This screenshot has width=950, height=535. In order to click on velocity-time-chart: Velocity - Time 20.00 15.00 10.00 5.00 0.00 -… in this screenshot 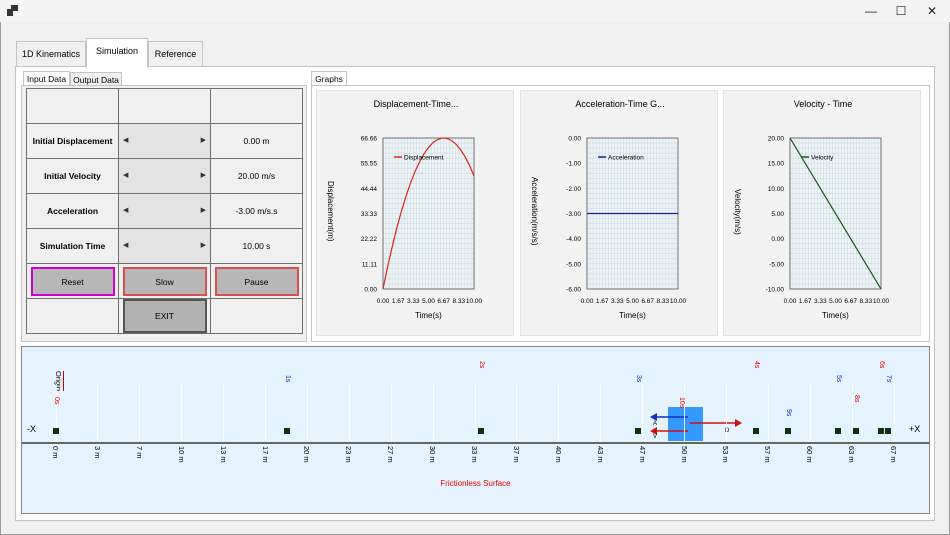, I will do `click(822, 213)`.